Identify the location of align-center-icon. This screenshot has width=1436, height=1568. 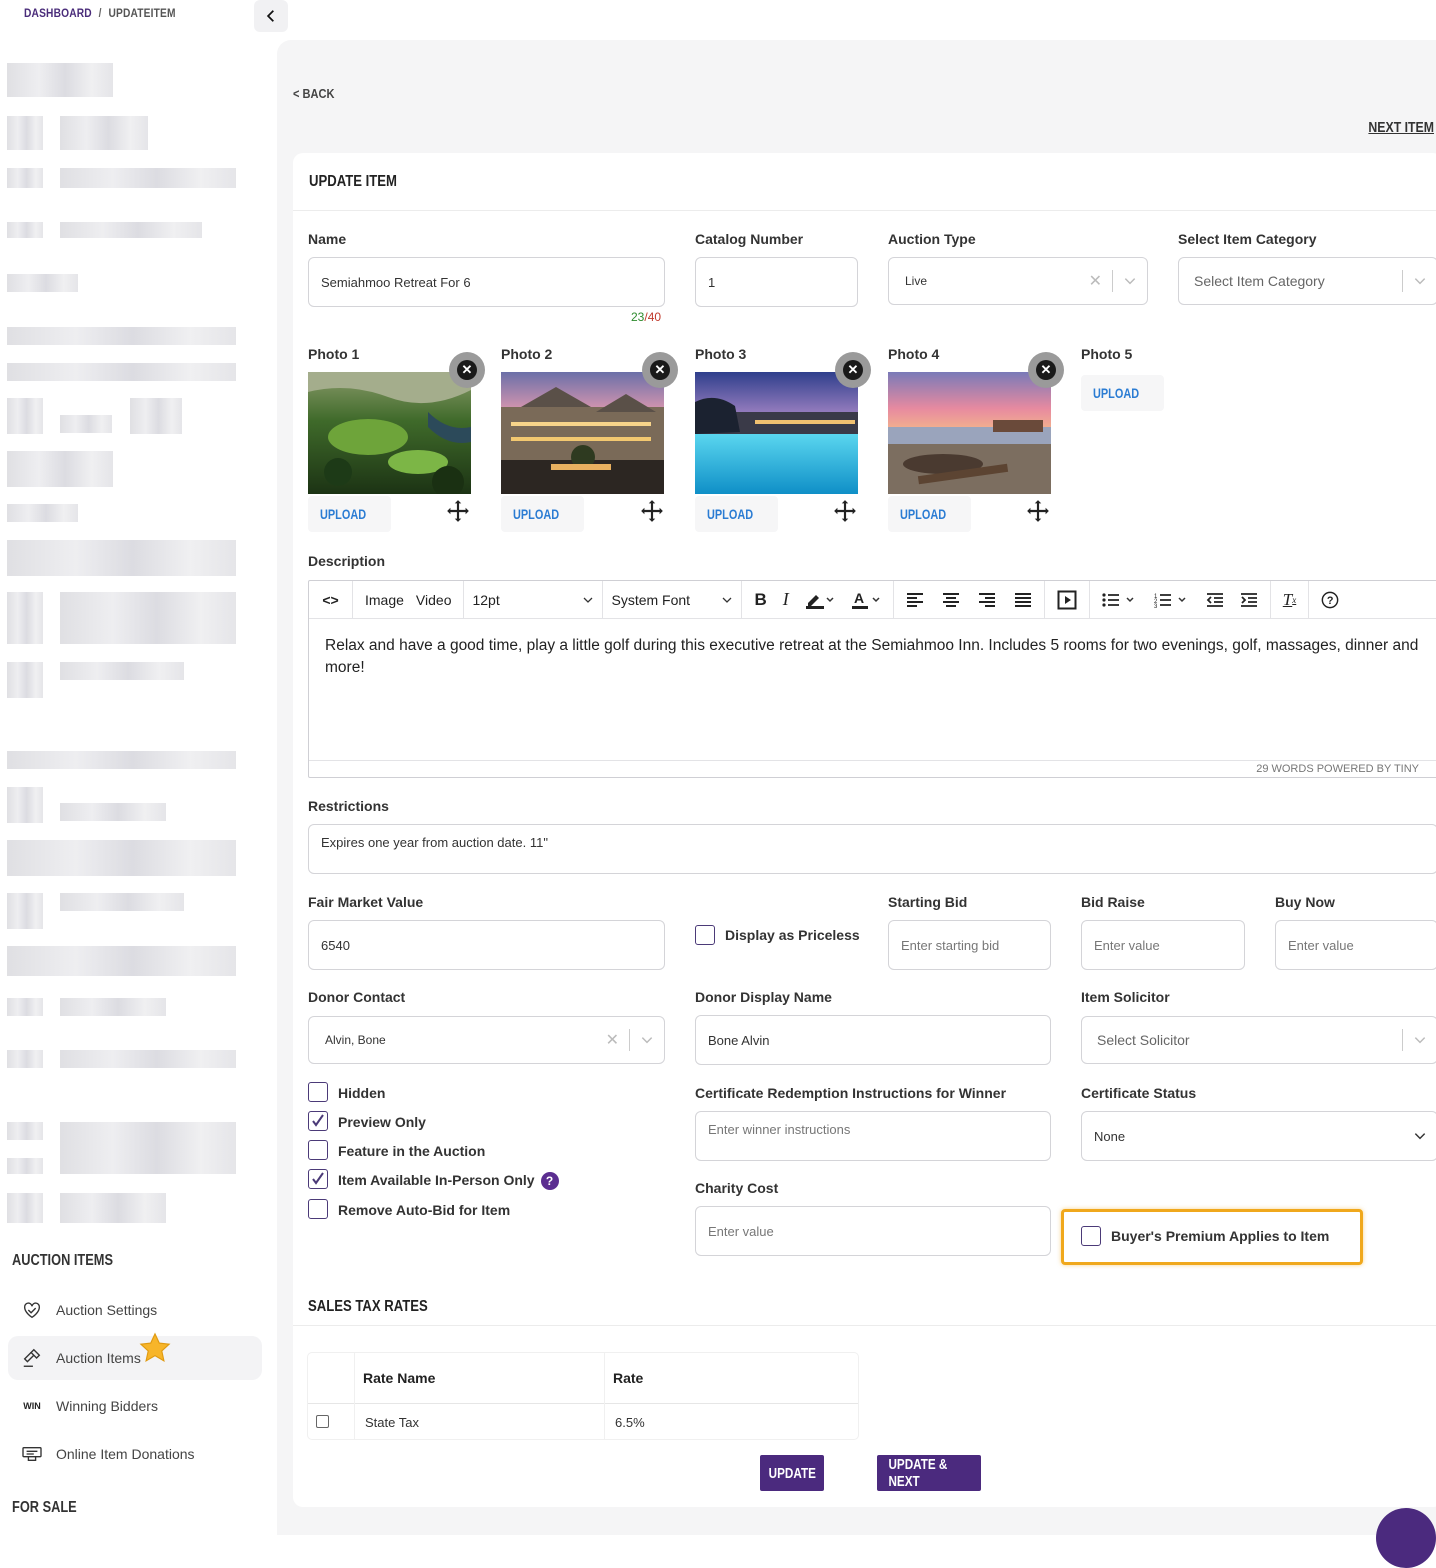
(951, 599).